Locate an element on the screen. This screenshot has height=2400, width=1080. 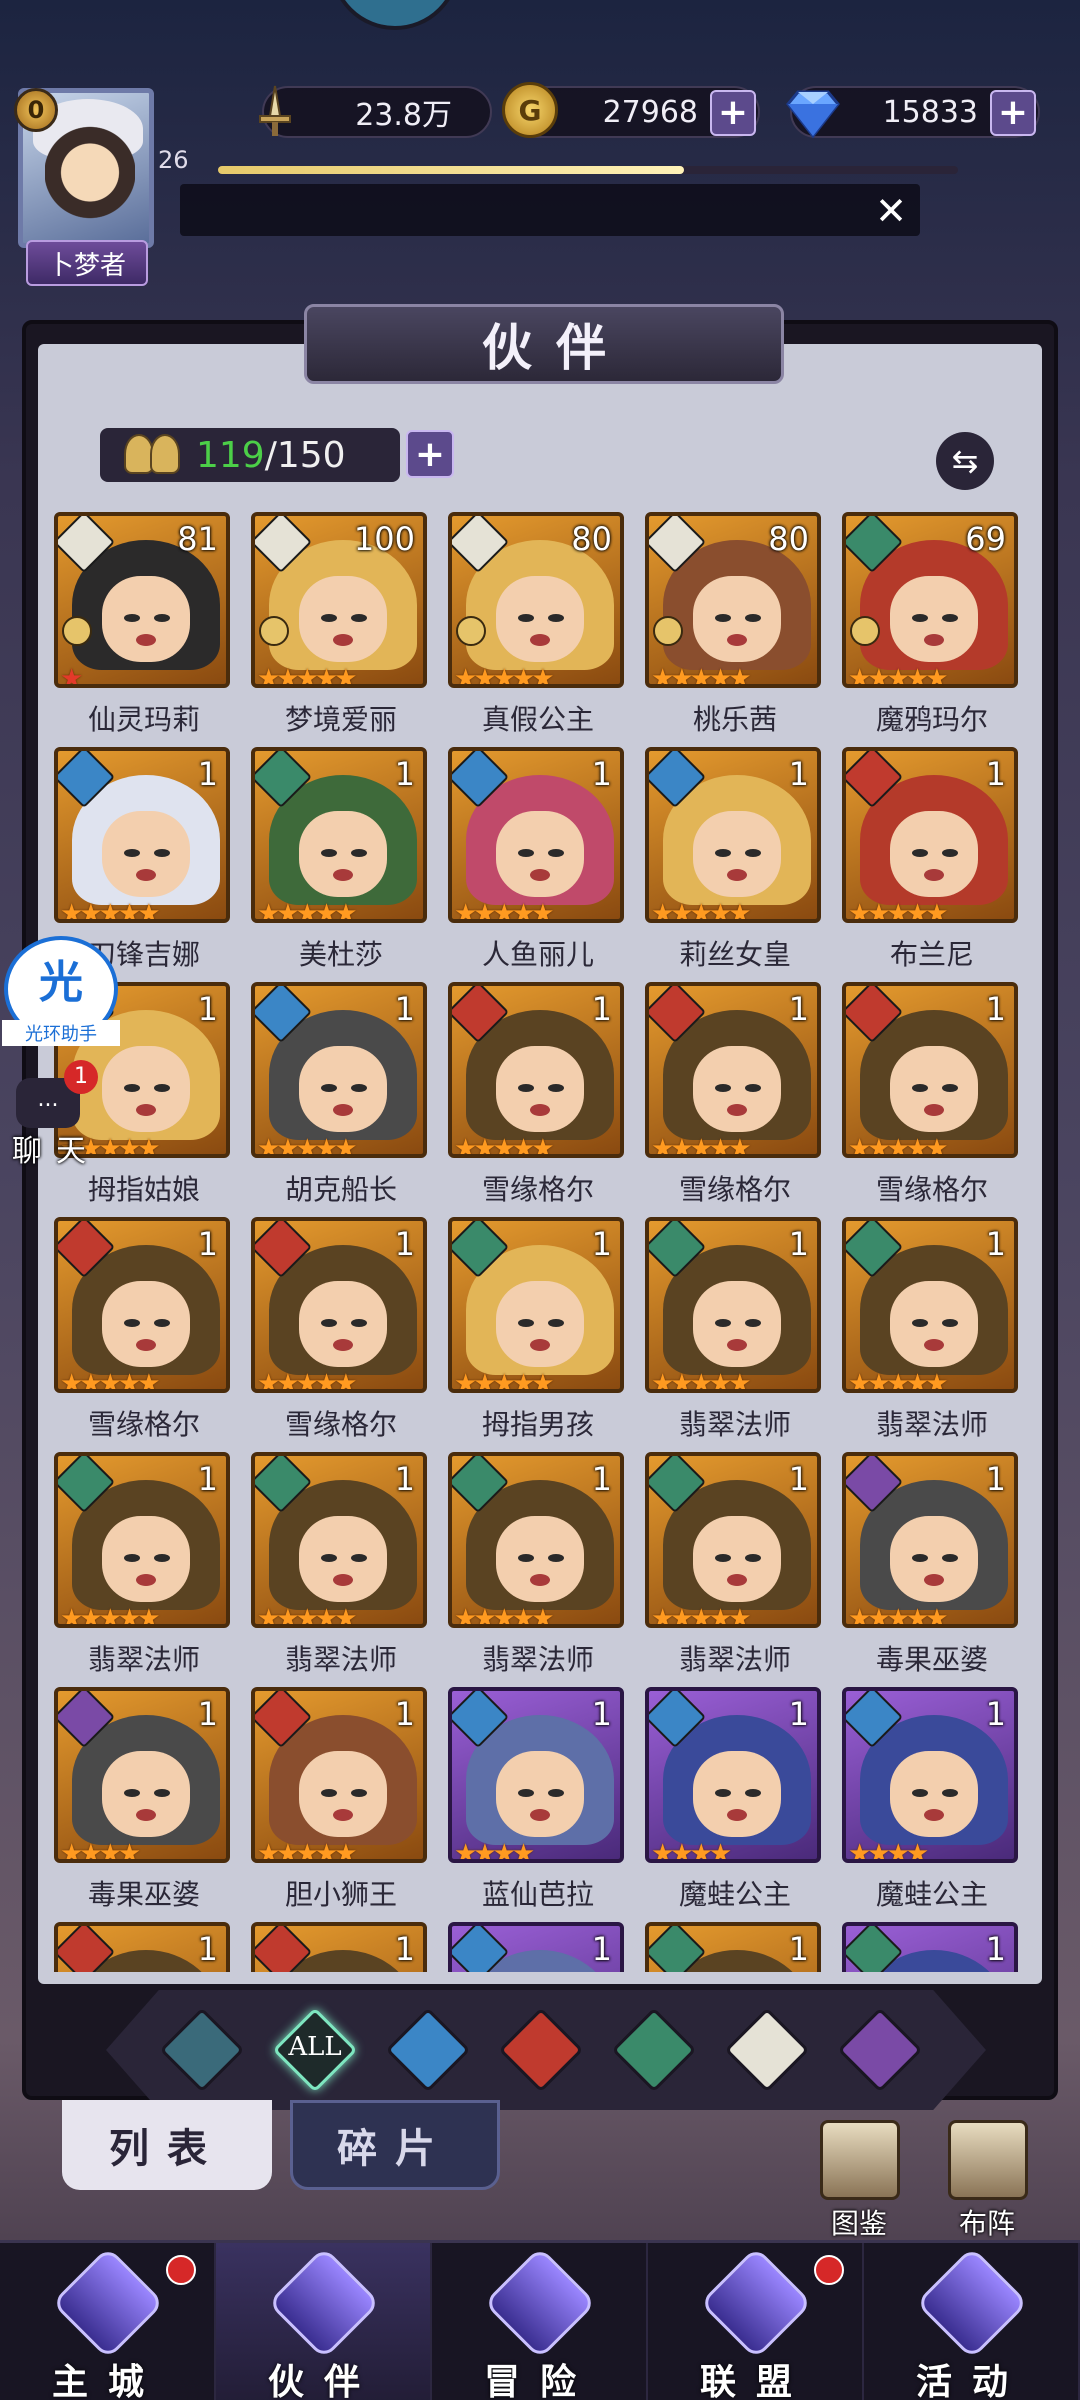
partner-card: 100 ★★★★★ 梦境爱丽 is located at coordinates (341, 628).